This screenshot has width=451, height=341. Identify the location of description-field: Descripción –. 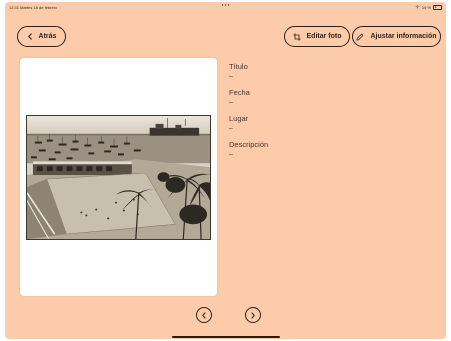
(329, 149).